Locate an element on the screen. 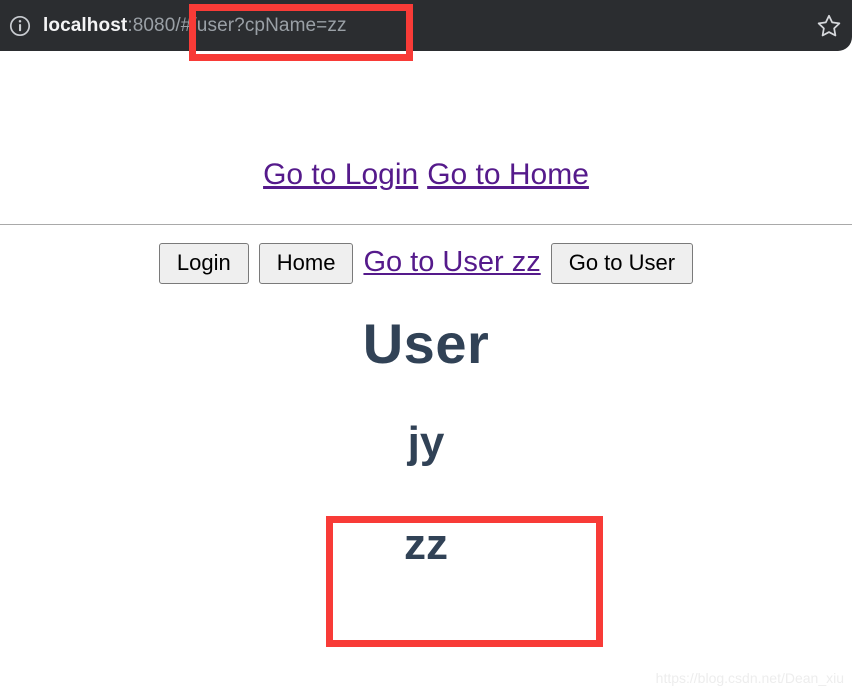  url-hash-query: #/user?cpName=zz is located at coordinates (263, 25).